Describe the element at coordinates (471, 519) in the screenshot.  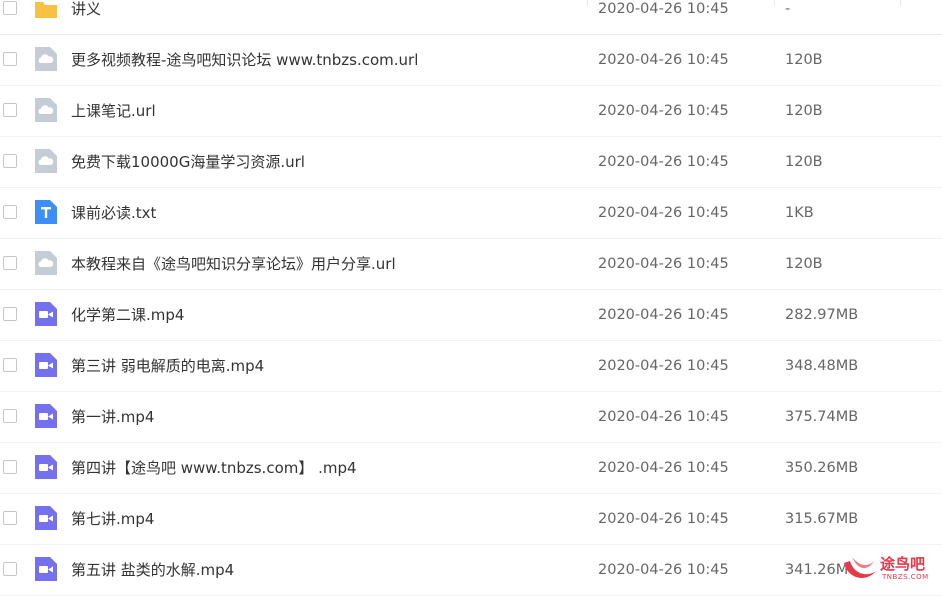
I see `file-row: 第七讲.mp4 2020-04-26 10:45 315.67MB` at that location.